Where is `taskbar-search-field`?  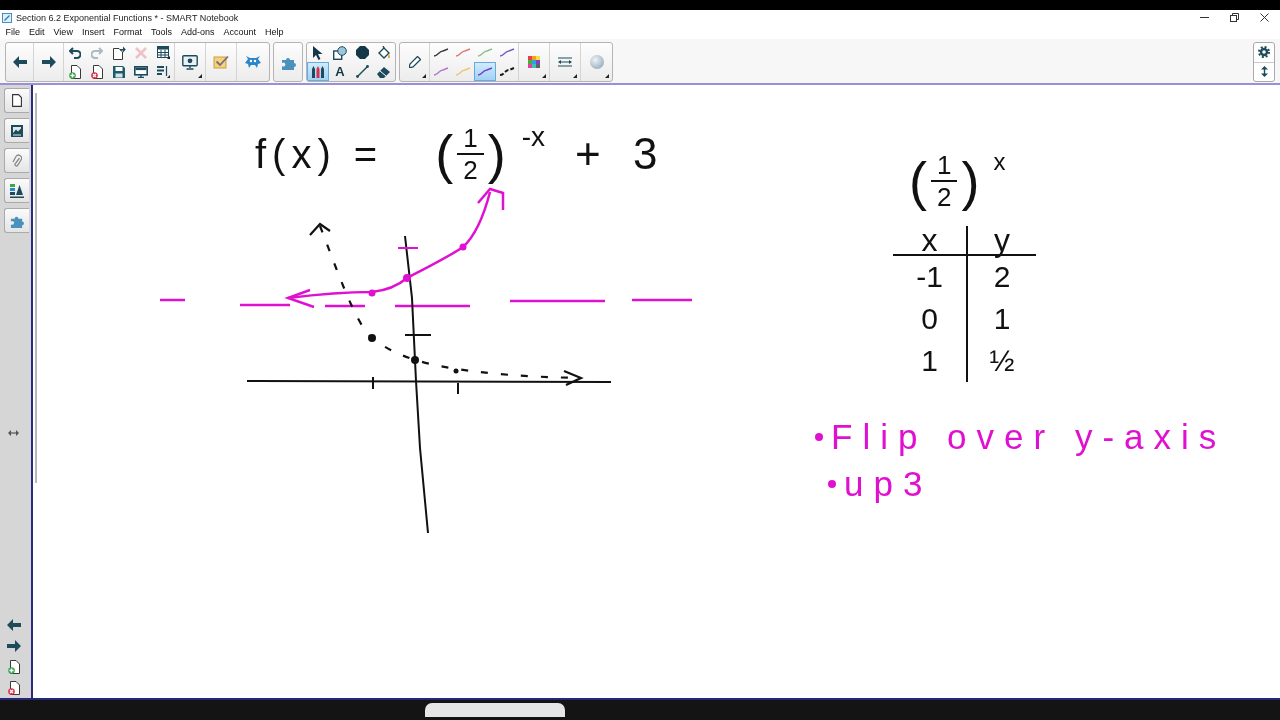
taskbar-search-field is located at coordinates (495, 710).